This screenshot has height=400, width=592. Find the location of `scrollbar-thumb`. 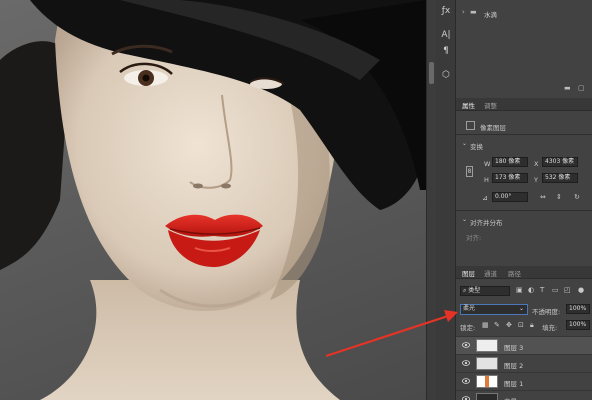

scrollbar-thumb is located at coordinates (431, 73).